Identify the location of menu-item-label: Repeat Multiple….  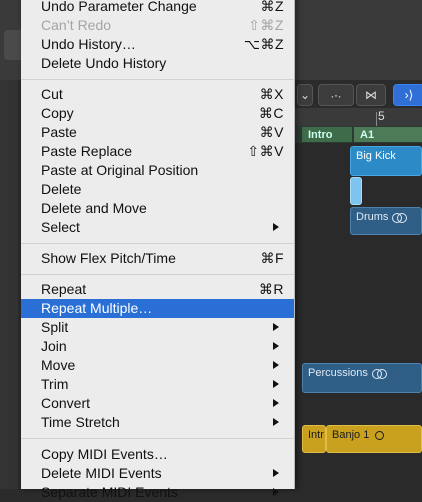
(97, 308).